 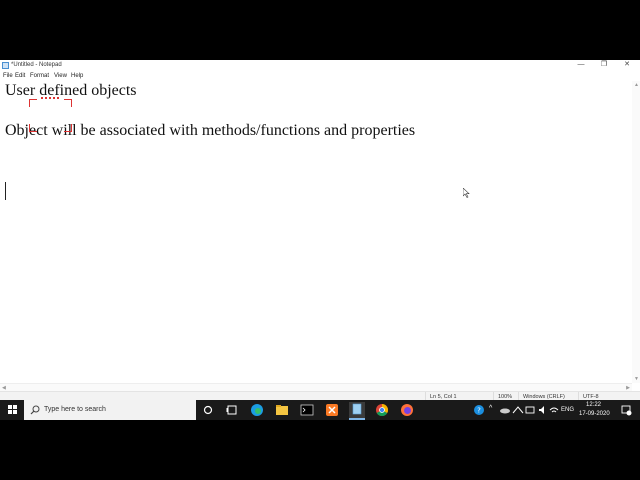 I want to click on close-button: ✕, so click(x=627, y=65).